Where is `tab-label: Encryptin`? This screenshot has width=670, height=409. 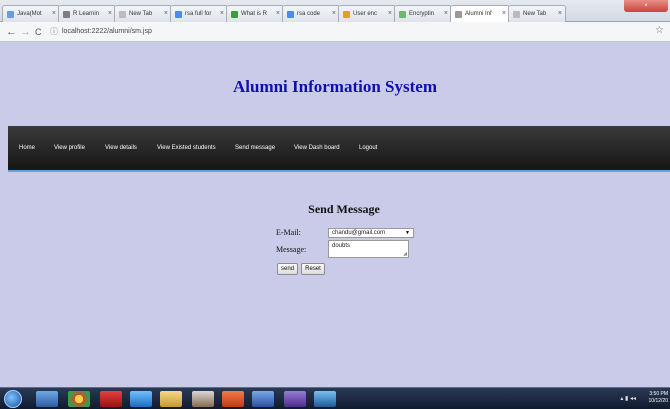 tab-label: Encryptin is located at coordinates (422, 14).